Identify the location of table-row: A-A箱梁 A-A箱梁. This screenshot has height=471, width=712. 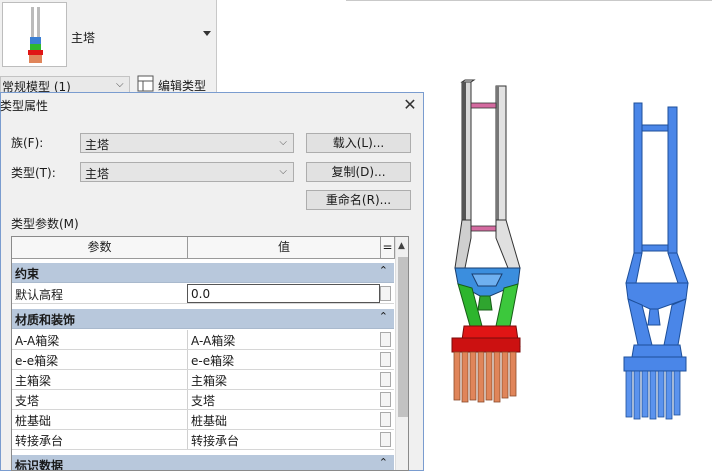
(203, 340).